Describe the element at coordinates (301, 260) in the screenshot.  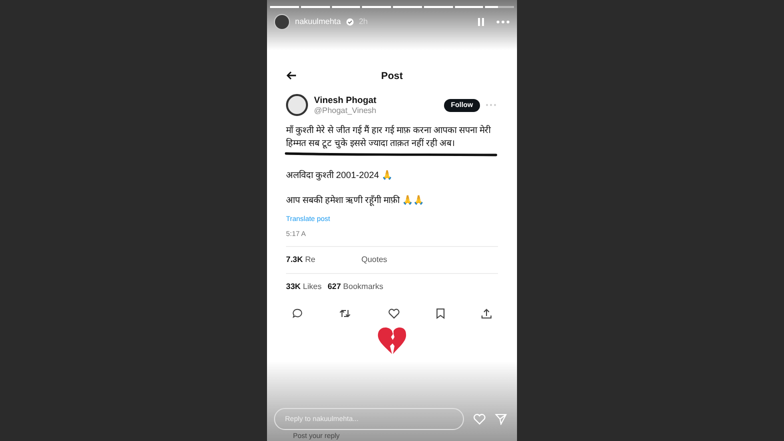
I see `stat-text: 7.3K Re` at that location.